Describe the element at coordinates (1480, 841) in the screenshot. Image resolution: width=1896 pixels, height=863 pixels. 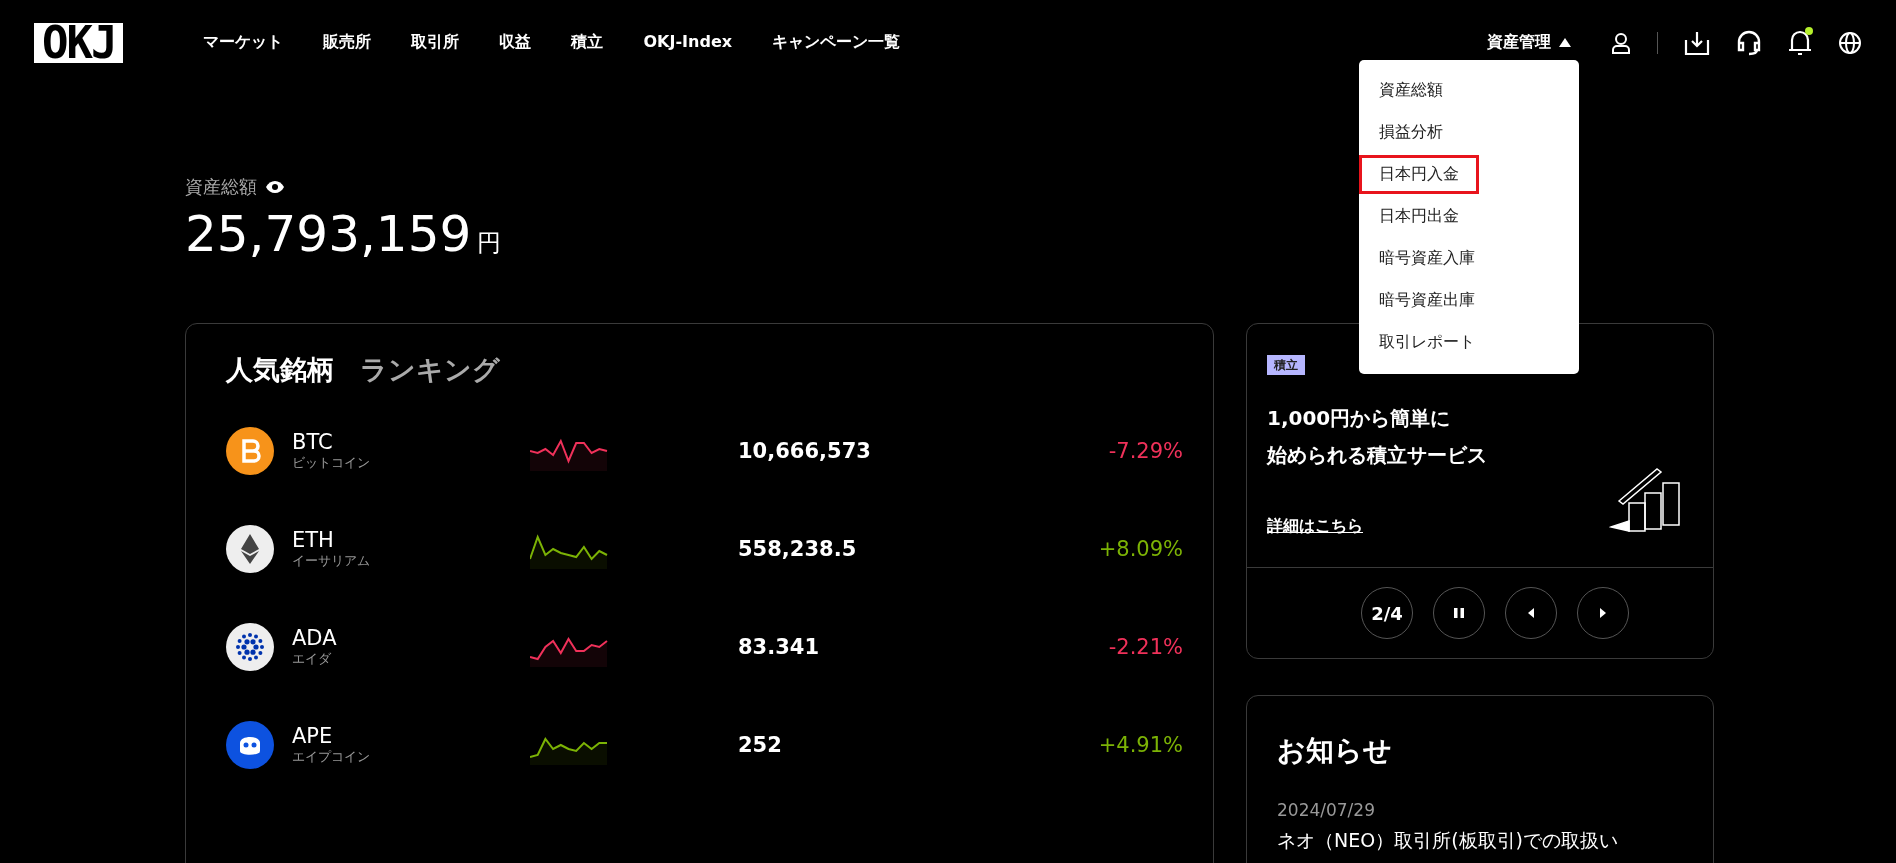
I see `news-link: ネオ（NEO）取引所(板取引)での取扱い` at that location.